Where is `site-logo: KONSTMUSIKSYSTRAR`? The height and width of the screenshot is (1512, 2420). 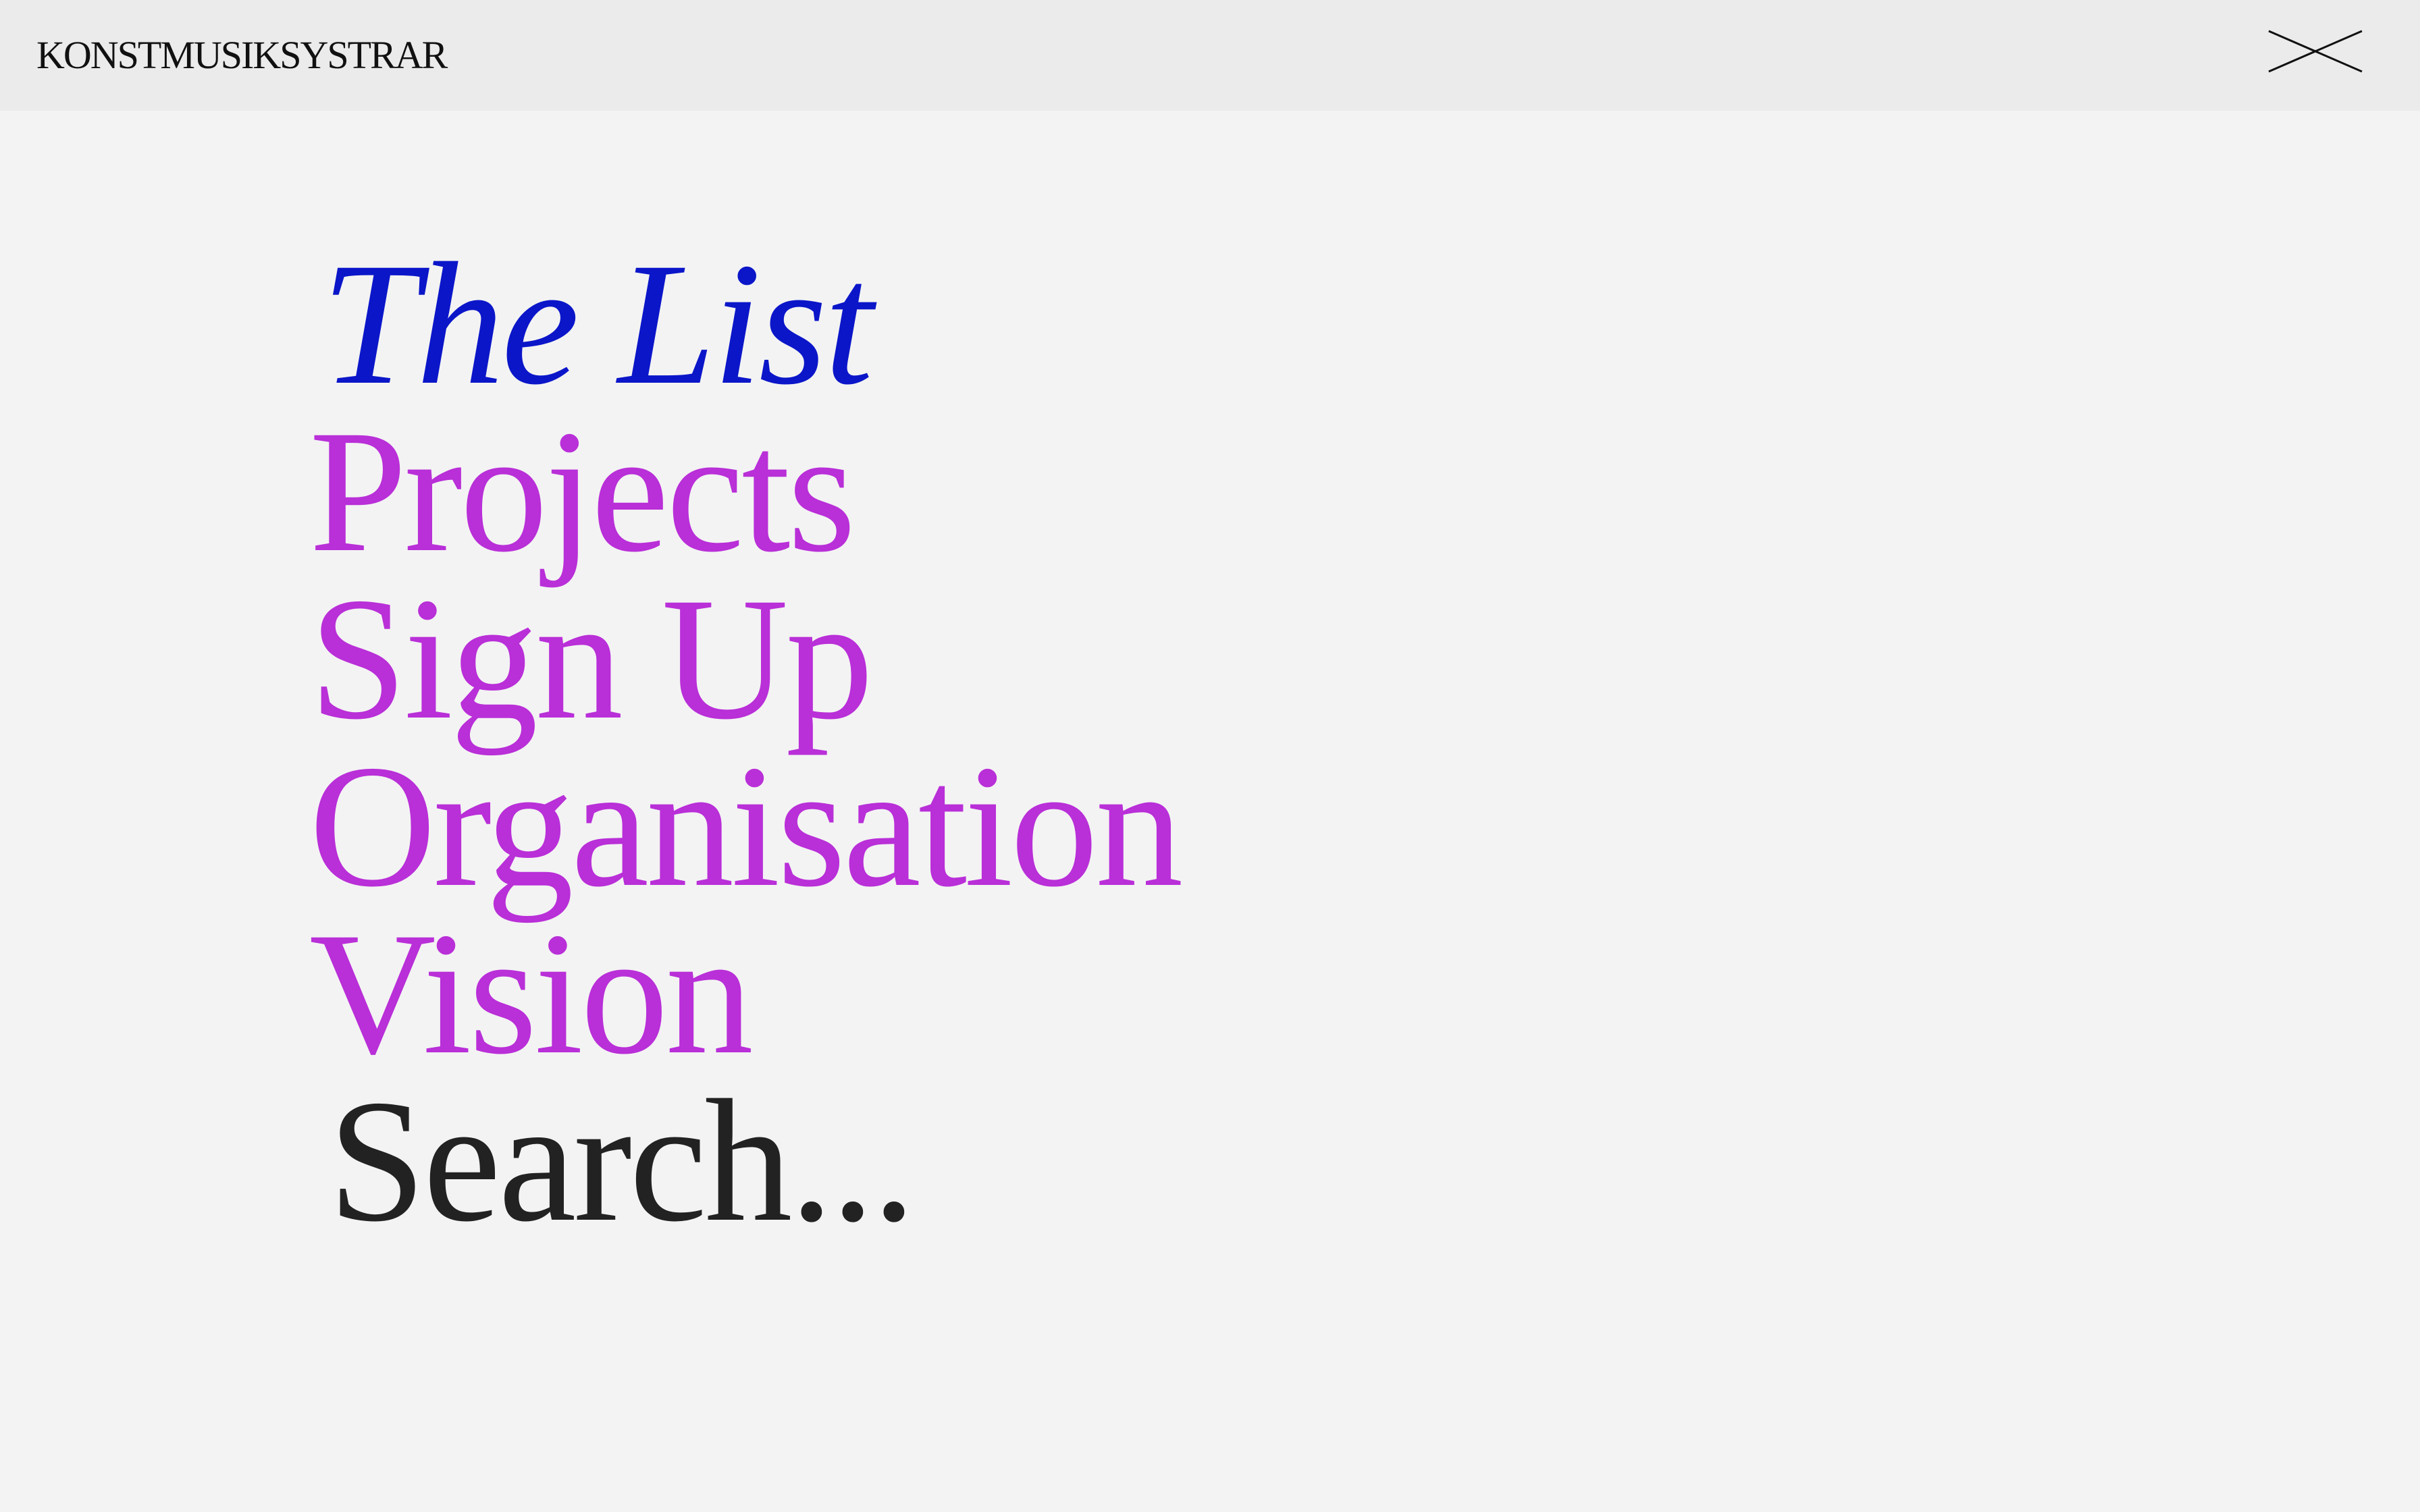
site-logo: KONSTMUSIKSYSTRAR is located at coordinates (242, 55).